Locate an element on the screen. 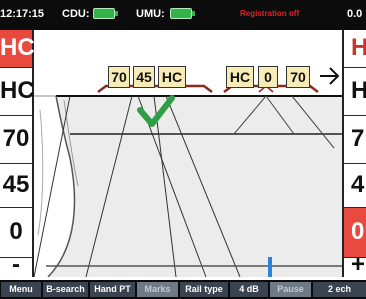  probe-tag-45: 45 is located at coordinates (144, 77).